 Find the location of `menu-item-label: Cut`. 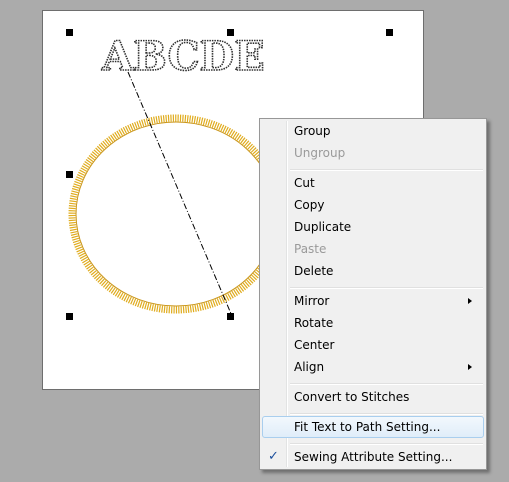

menu-item-label: Cut is located at coordinates (304, 183).